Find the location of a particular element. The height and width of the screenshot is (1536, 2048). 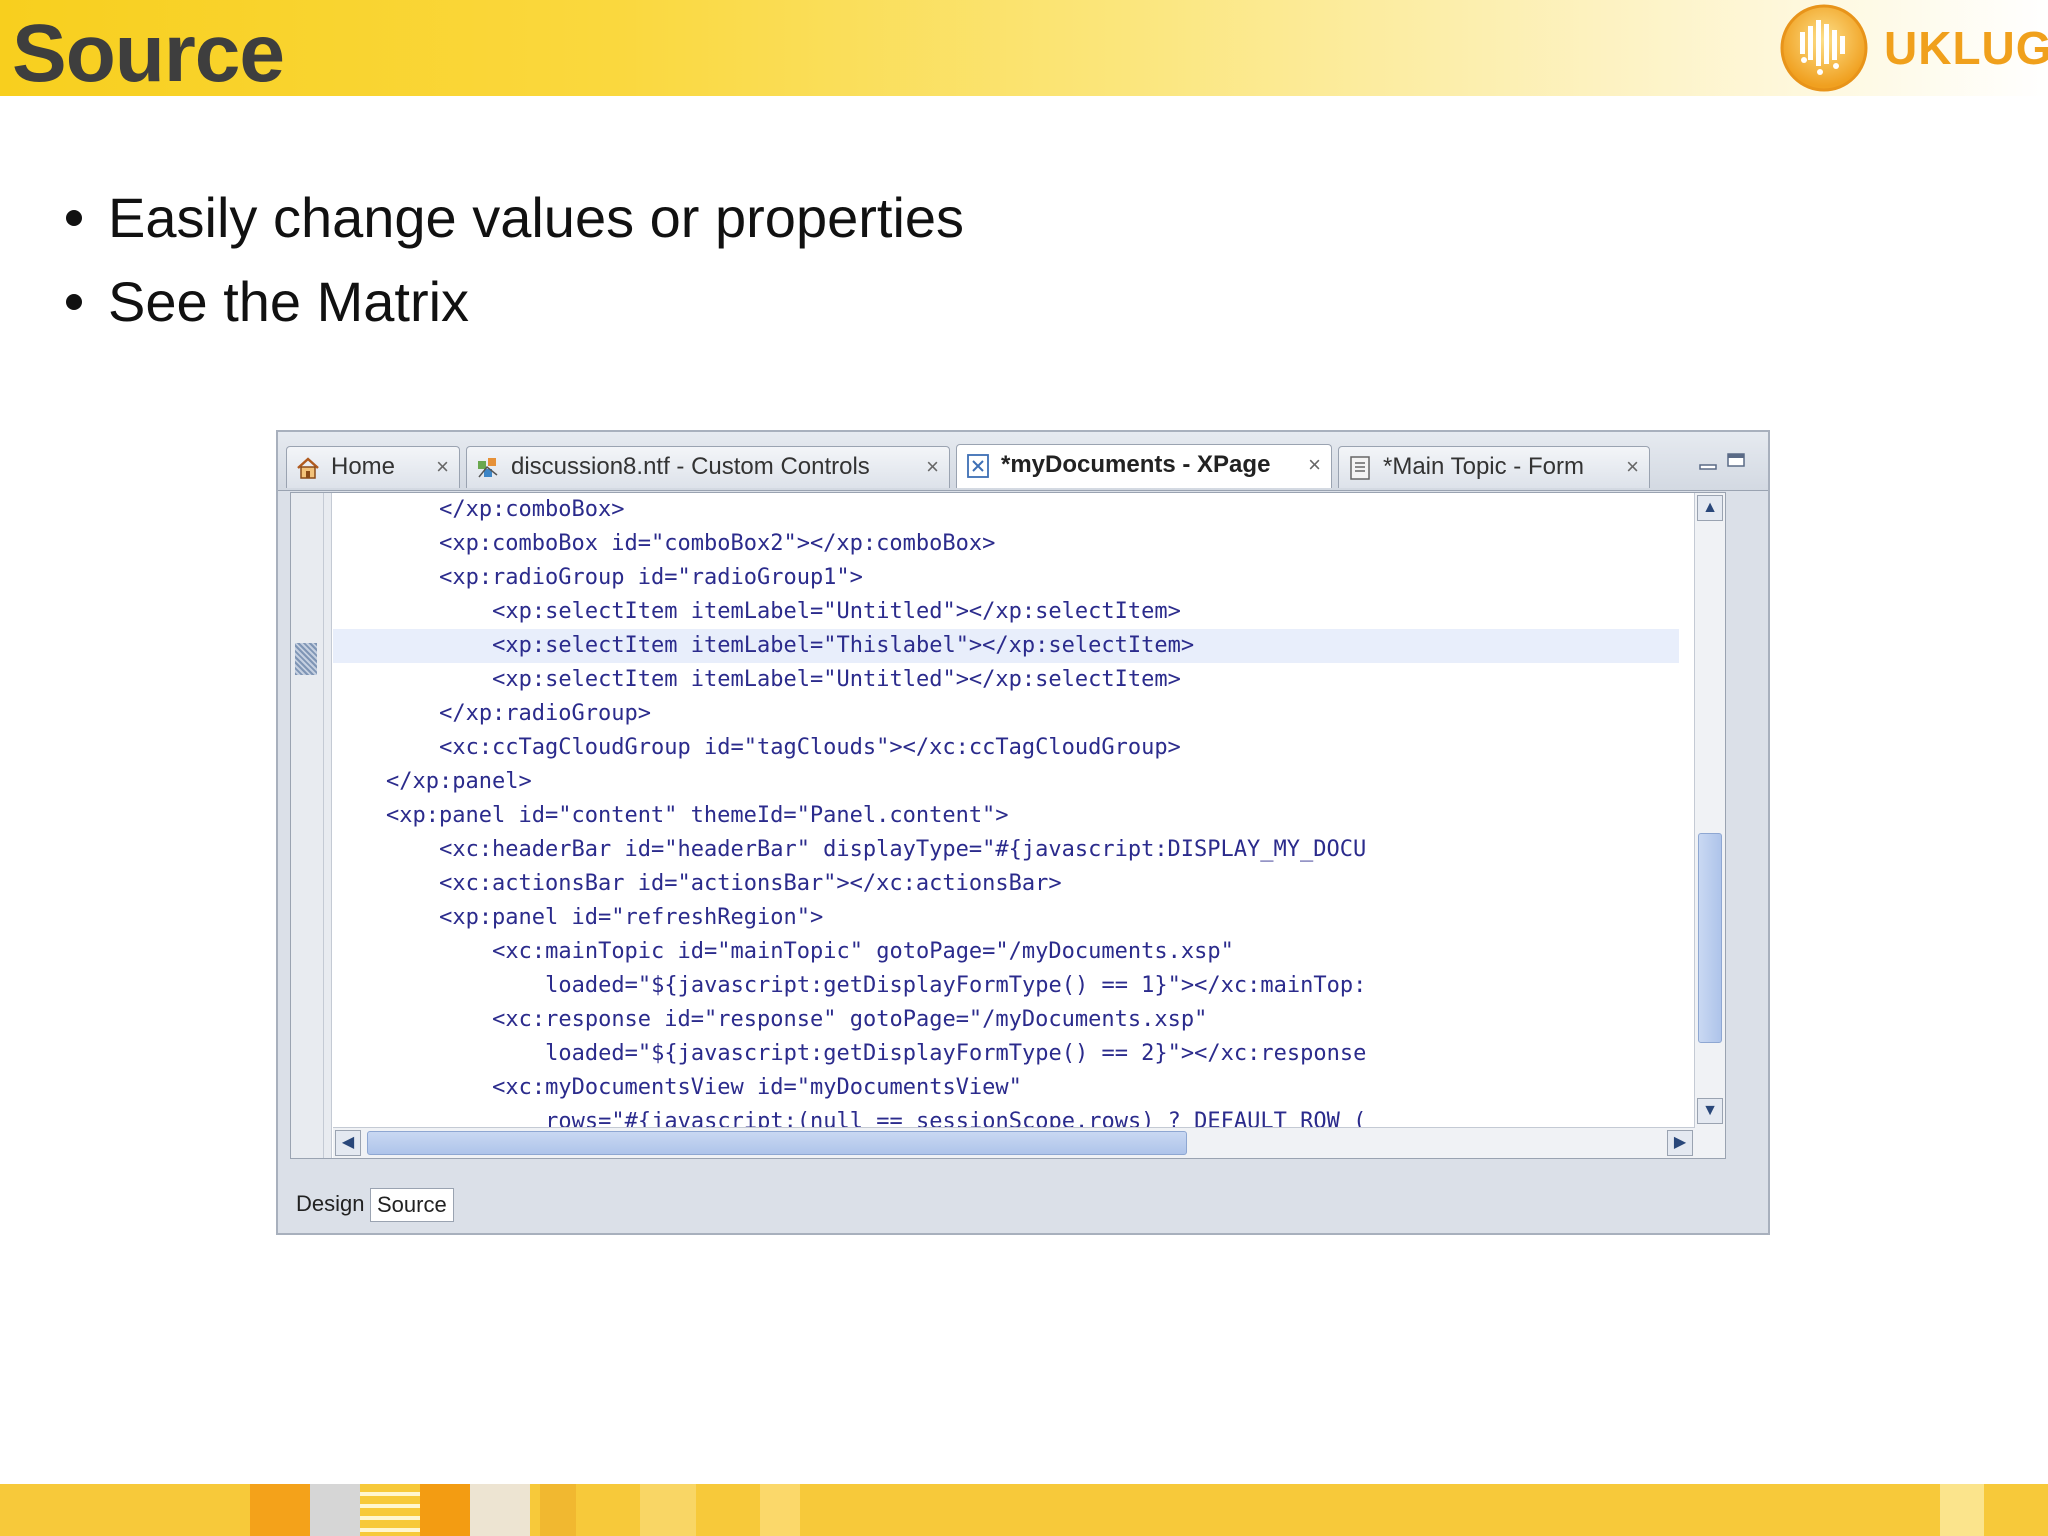

editor-gutter is located at coordinates (311, 825).